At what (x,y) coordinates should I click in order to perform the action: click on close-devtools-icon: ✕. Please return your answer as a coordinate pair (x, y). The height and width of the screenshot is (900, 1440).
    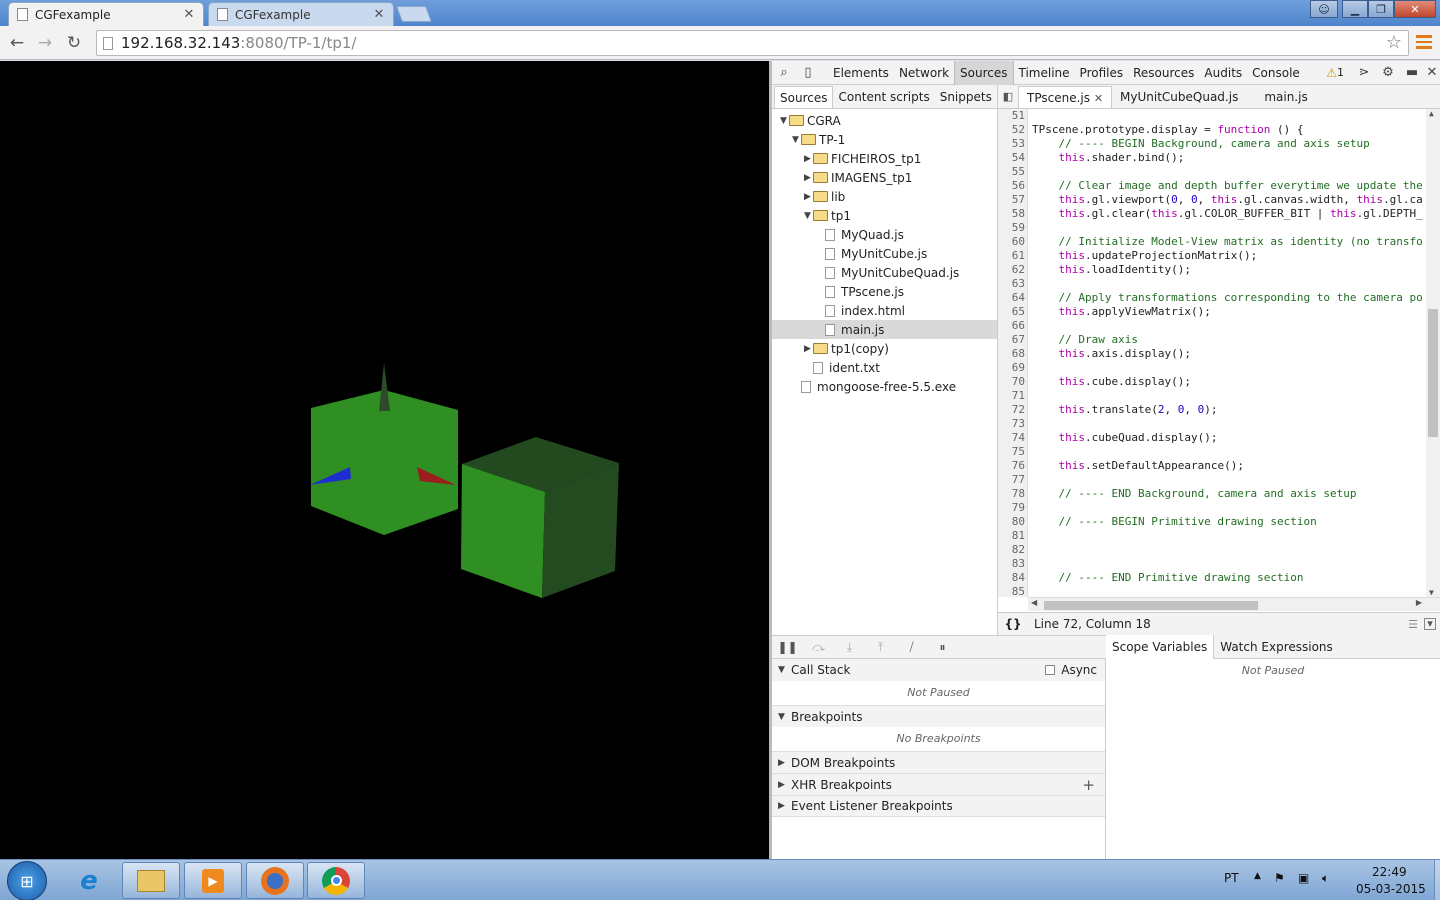
    Looking at the image, I should click on (1432, 72).